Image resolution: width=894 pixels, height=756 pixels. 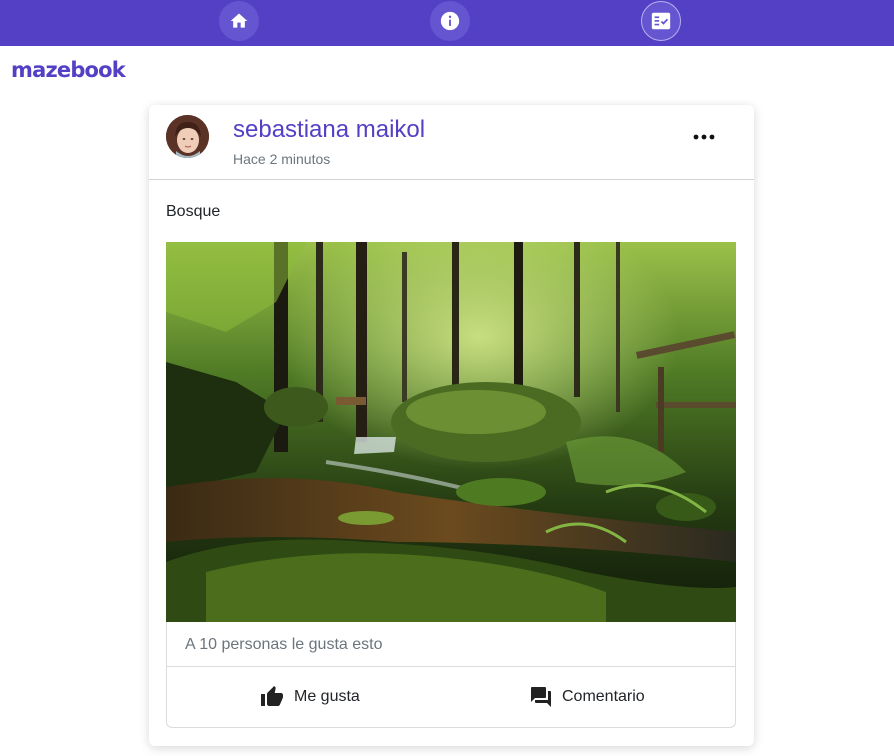 I want to click on info-nav-button, so click(x=450, y=21).